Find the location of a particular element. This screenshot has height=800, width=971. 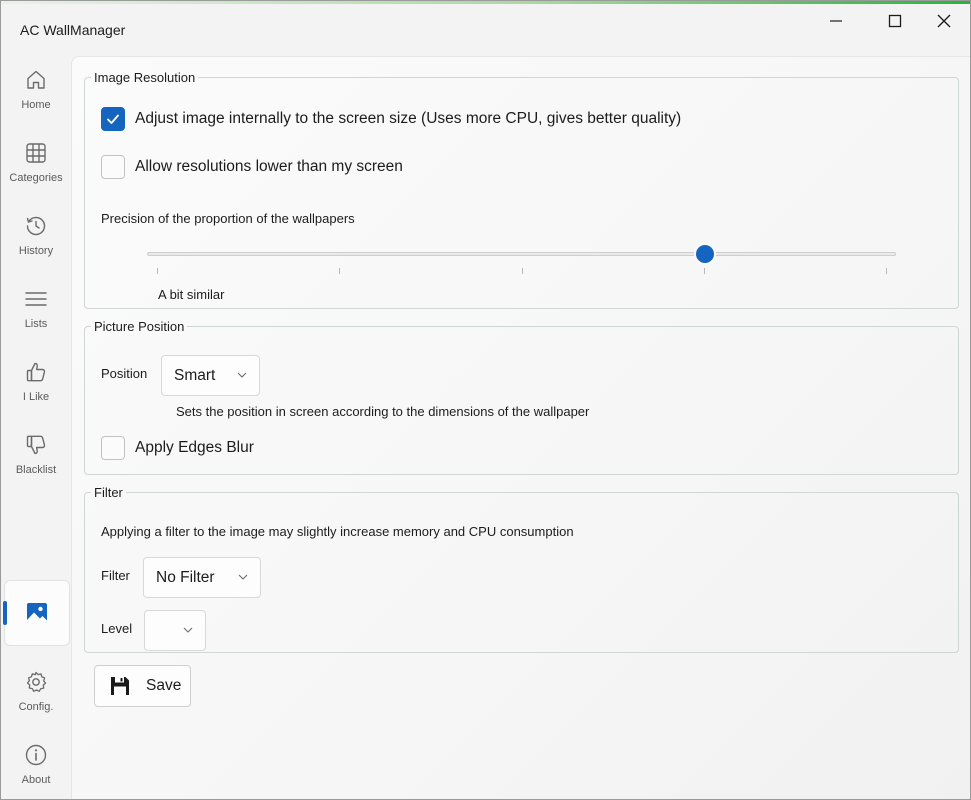

adjust-image-checkbox is located at coordinates (113, 119).